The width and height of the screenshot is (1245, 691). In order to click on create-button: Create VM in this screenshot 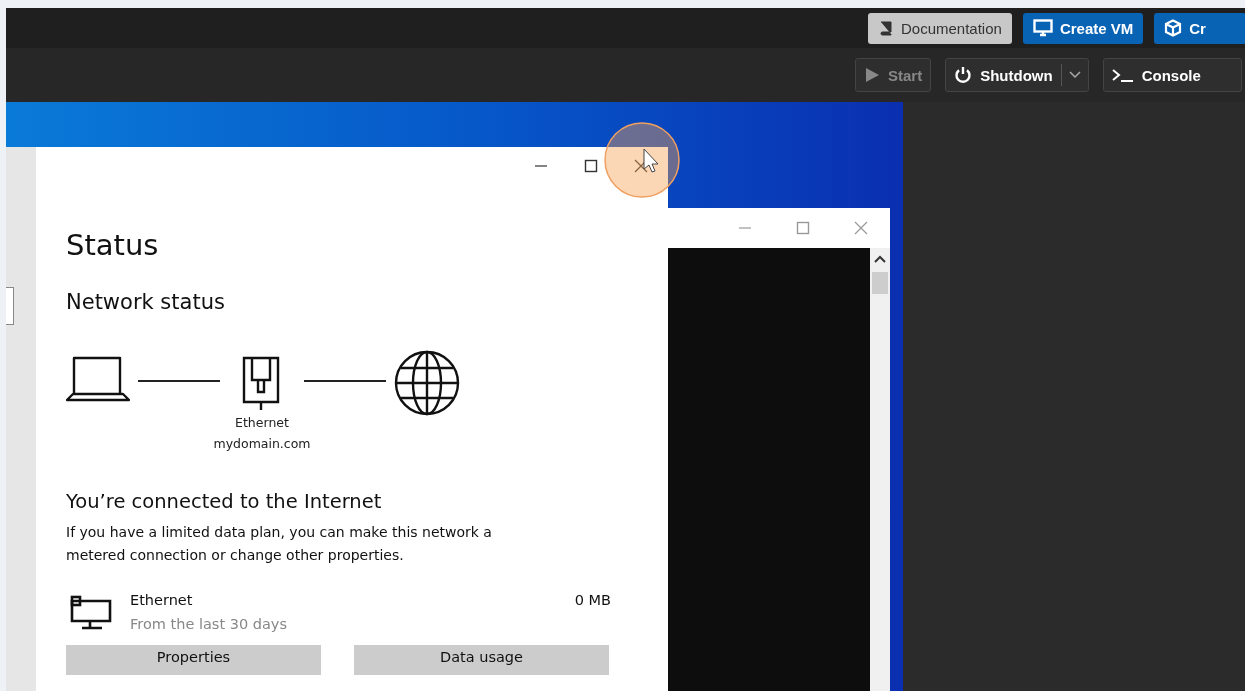, I will do `click(1083, 28)`.